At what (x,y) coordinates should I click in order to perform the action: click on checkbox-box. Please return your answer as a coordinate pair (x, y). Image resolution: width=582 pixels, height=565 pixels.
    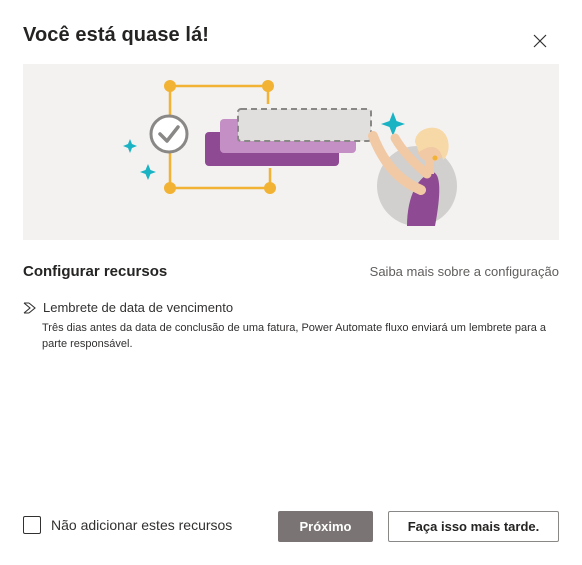
    Looking at the image, I should click on (32, 525).